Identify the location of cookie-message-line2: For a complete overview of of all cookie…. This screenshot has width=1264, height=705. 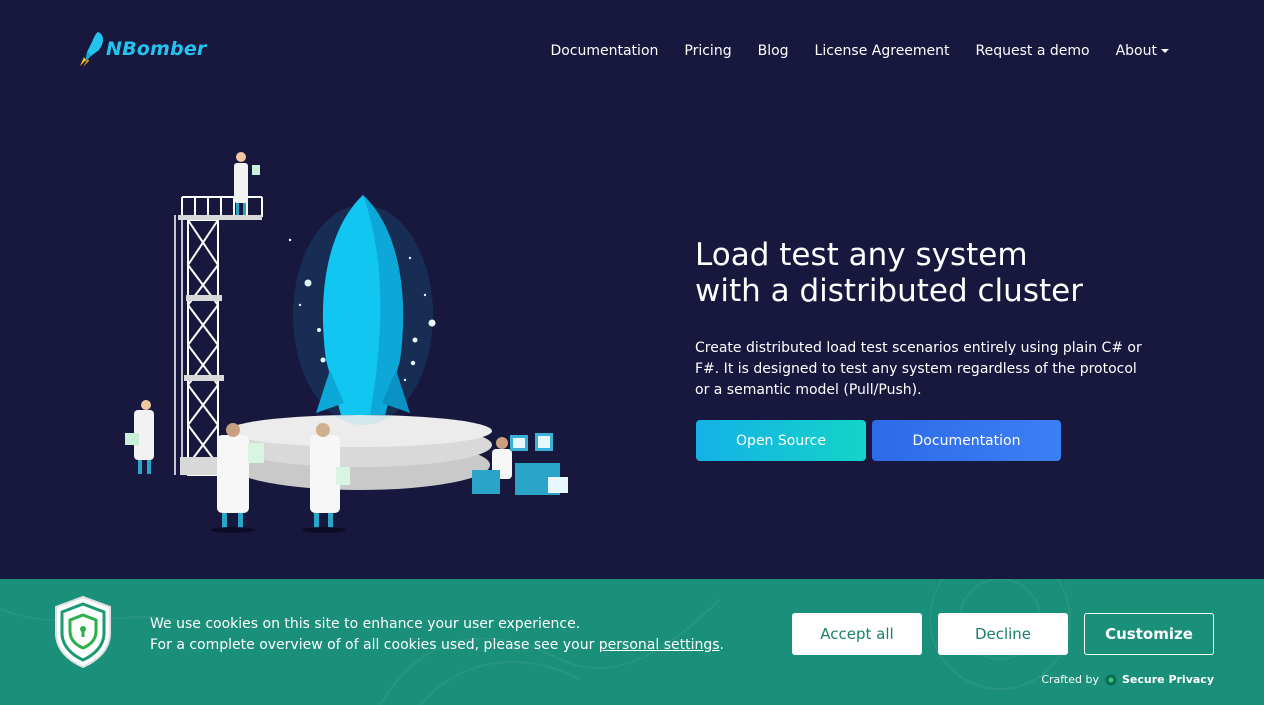
(437, 645).